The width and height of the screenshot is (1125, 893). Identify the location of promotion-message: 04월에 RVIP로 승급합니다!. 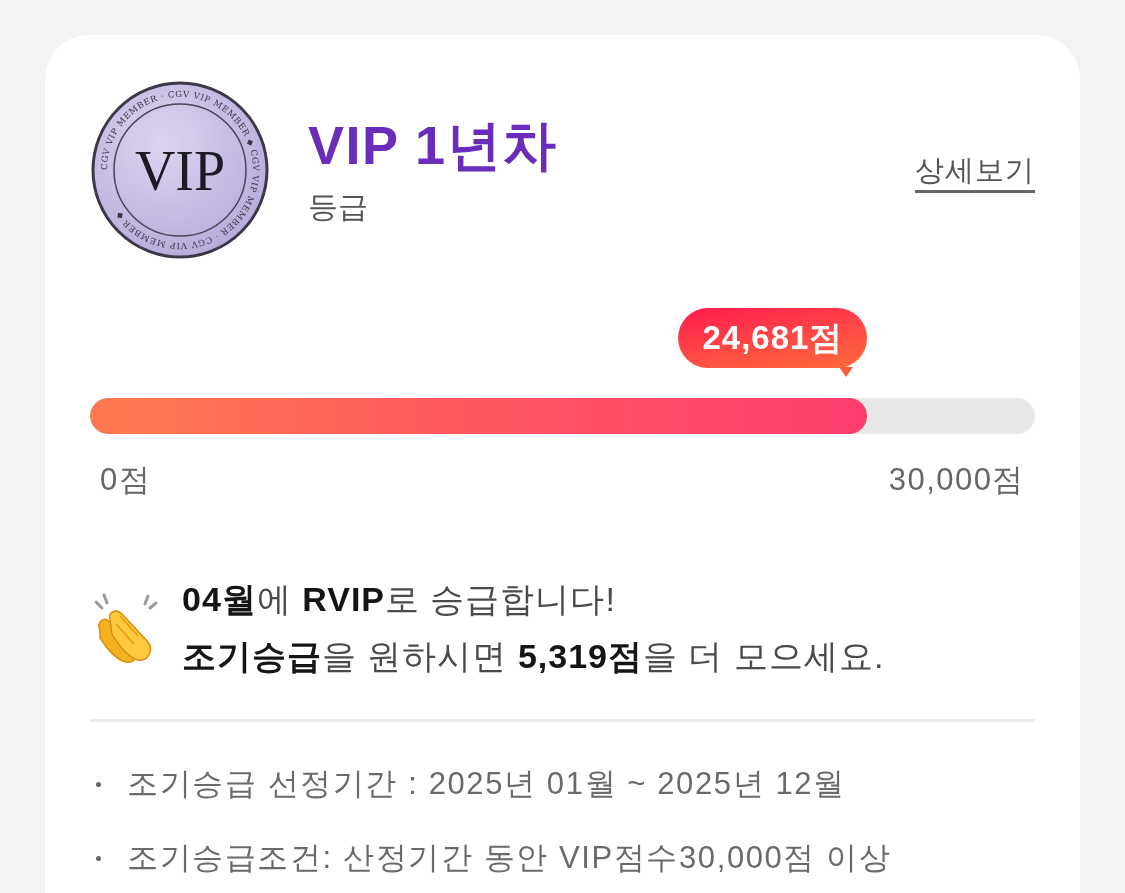
(399, 599).